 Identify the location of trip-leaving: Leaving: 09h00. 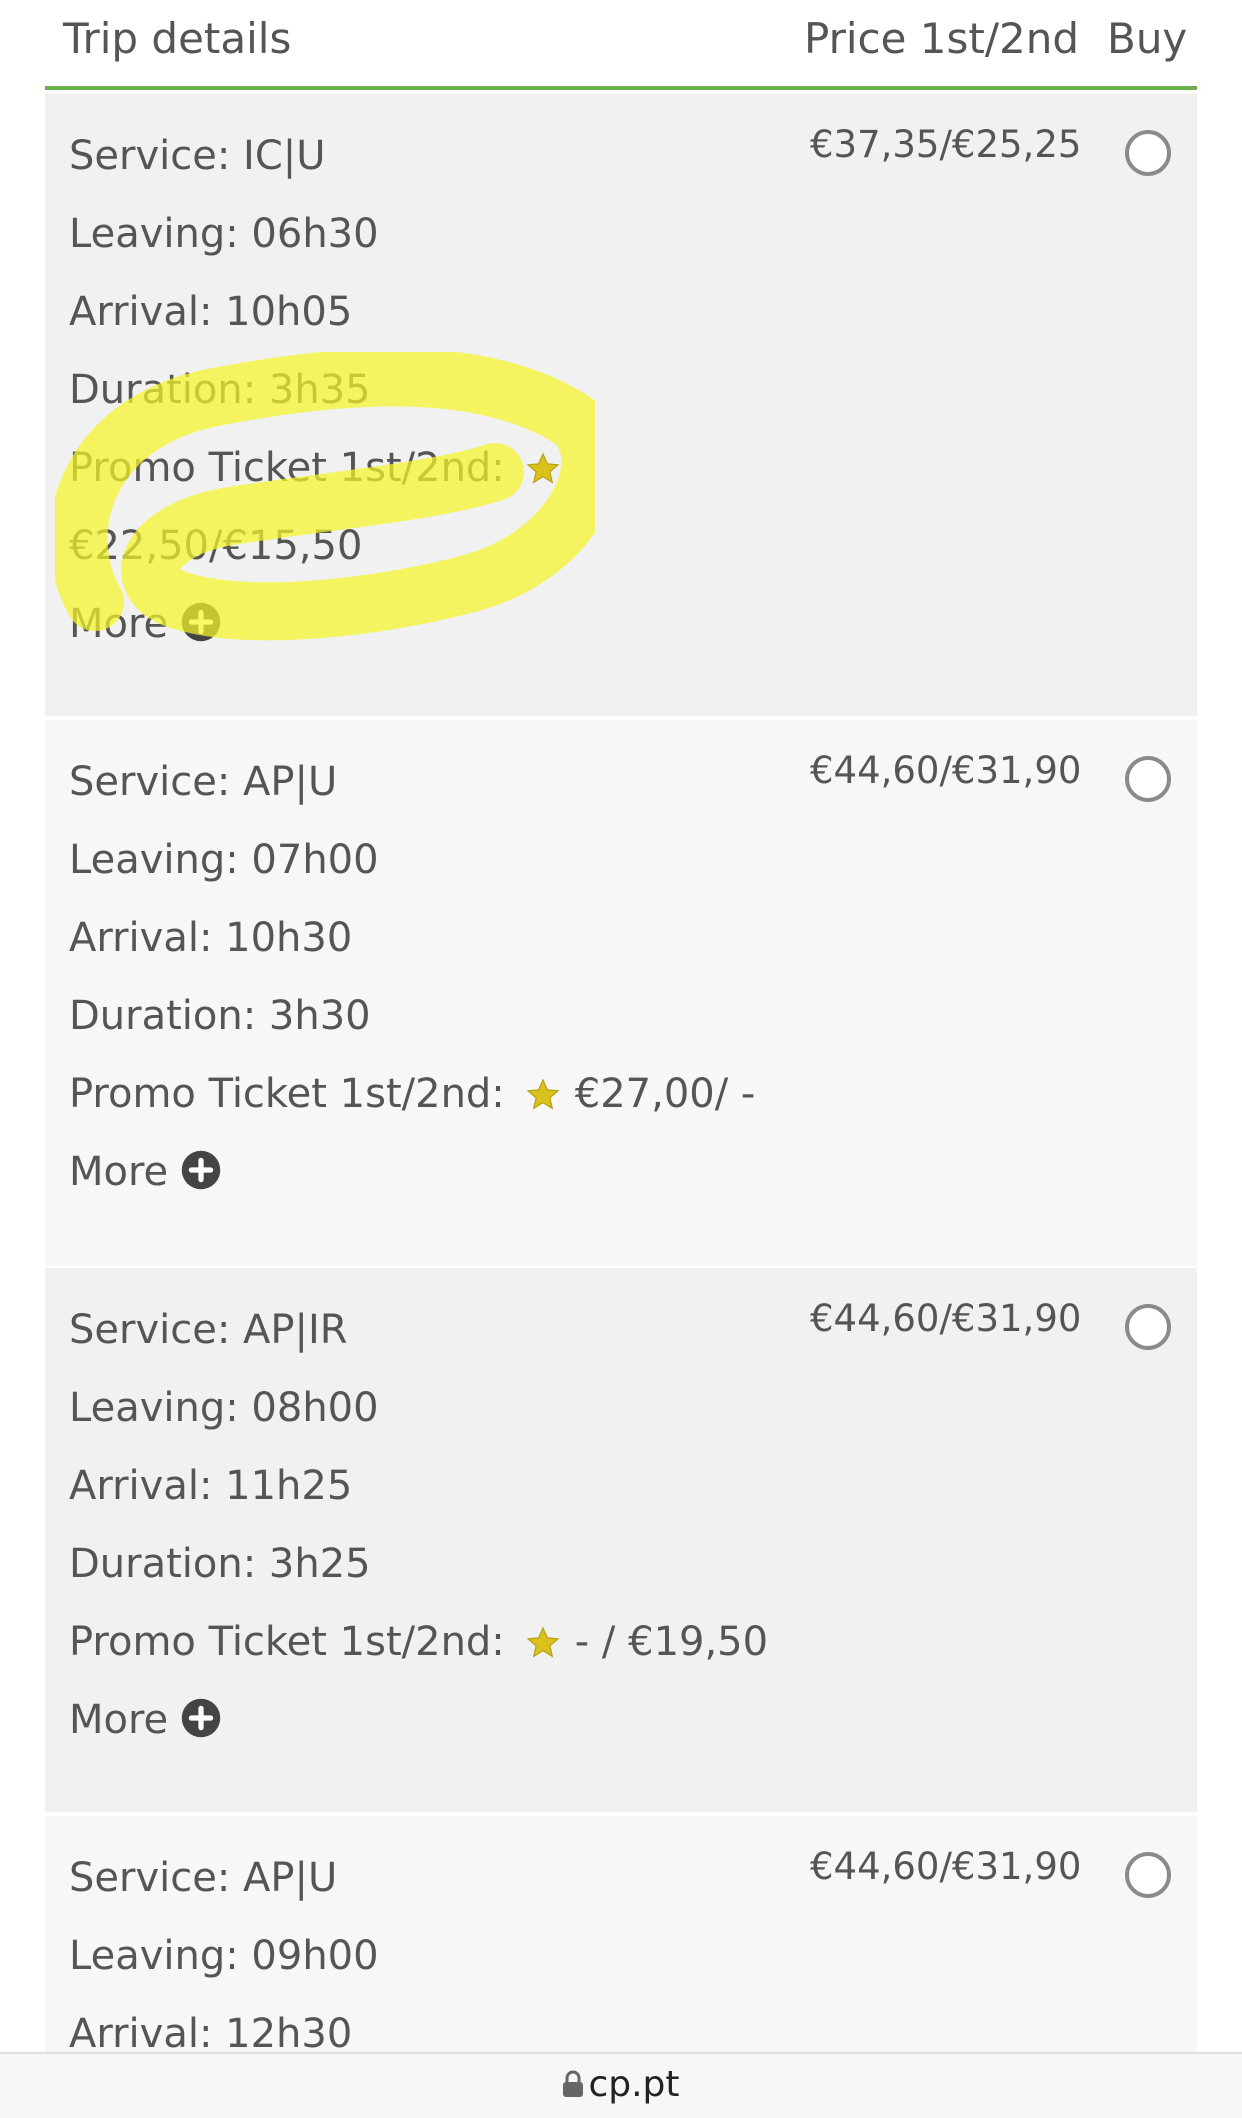
(224, 1956).